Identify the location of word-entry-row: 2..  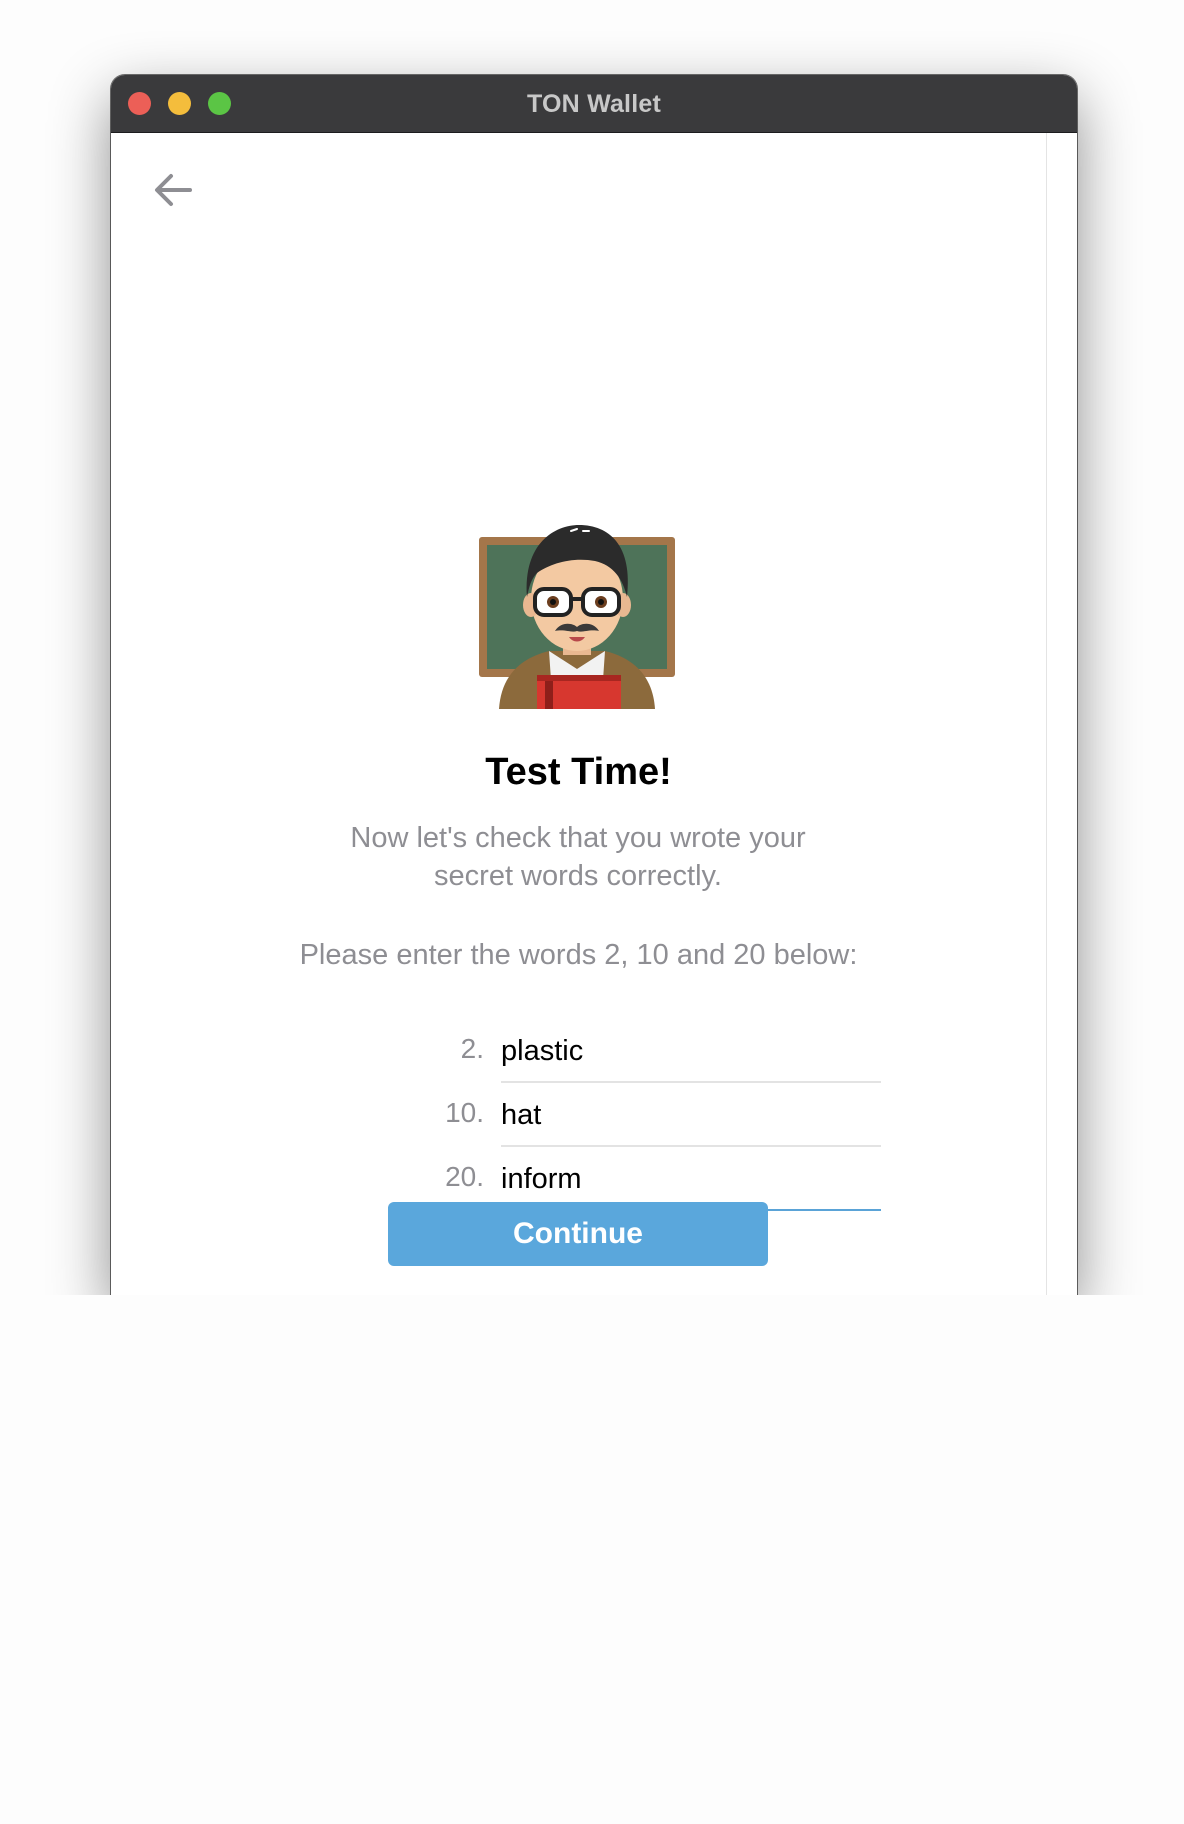
(601, 1053).